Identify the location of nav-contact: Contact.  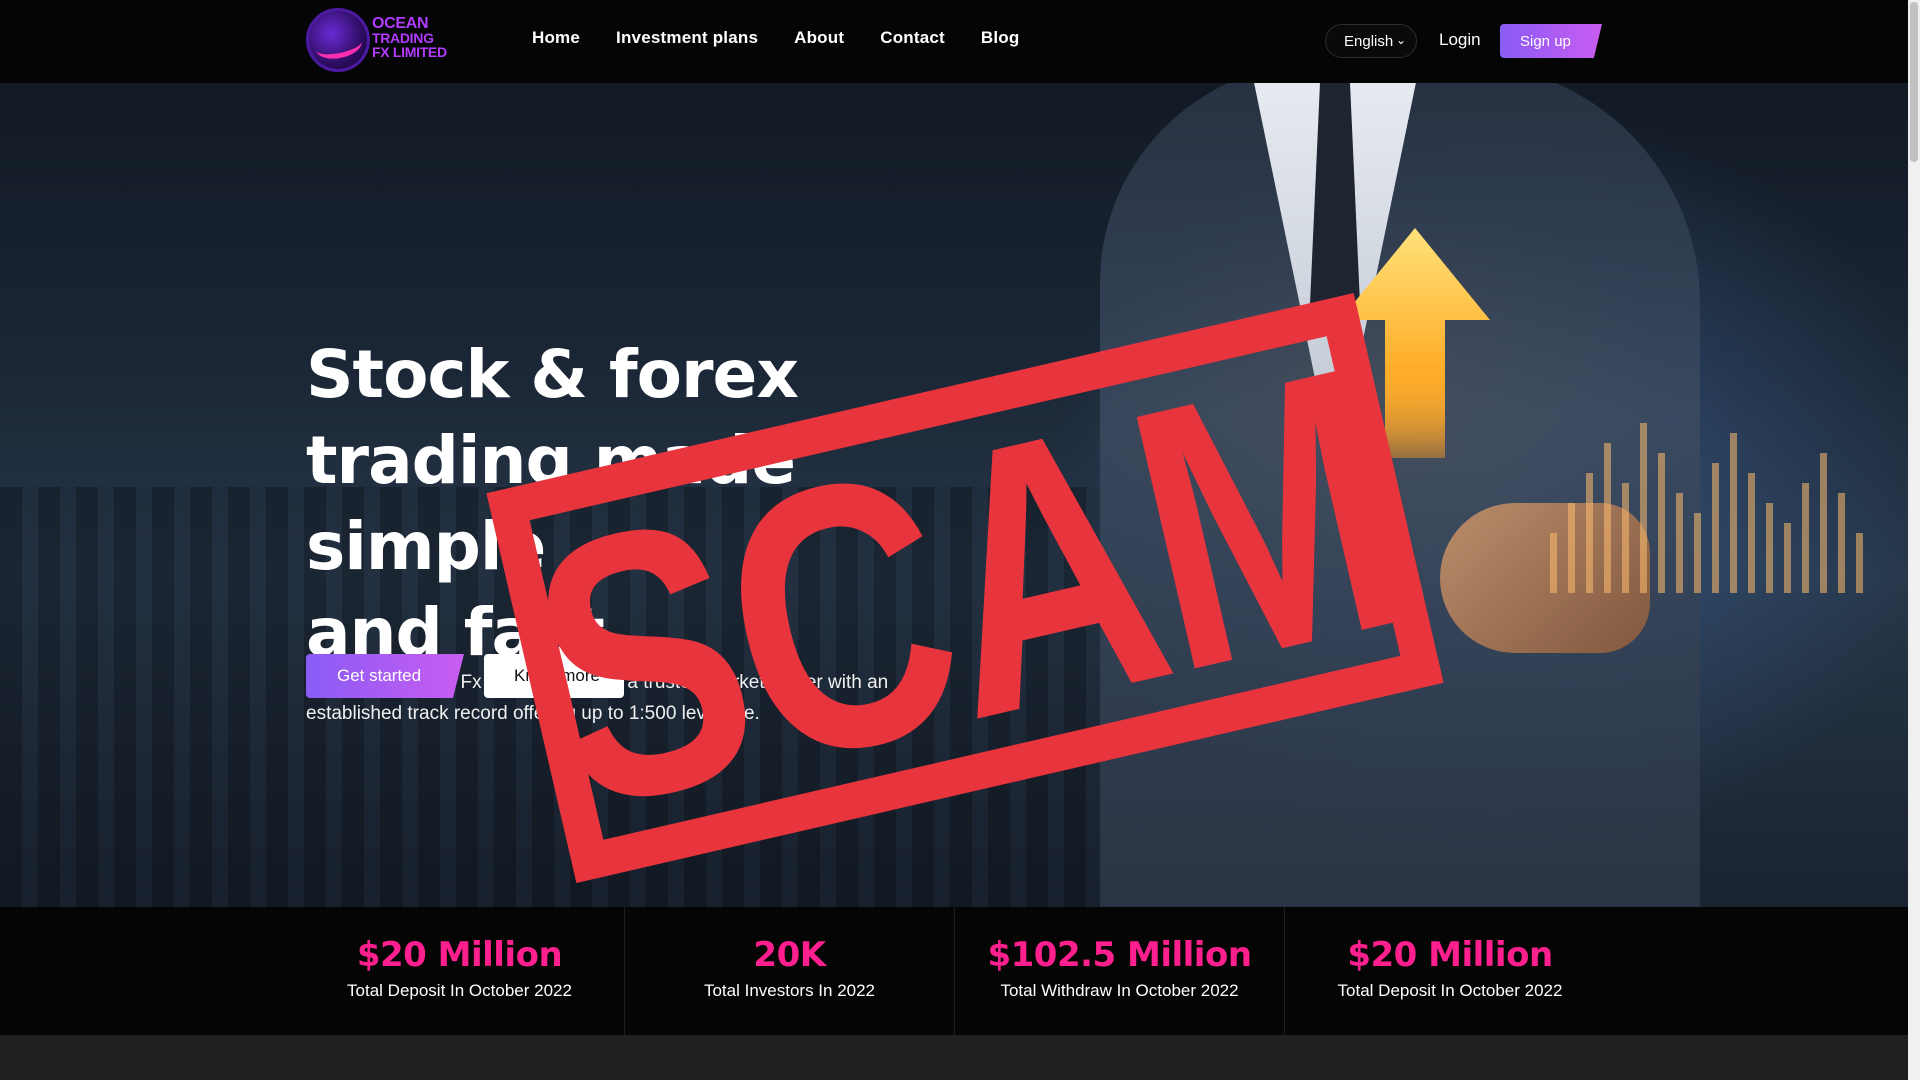
(912, 38).